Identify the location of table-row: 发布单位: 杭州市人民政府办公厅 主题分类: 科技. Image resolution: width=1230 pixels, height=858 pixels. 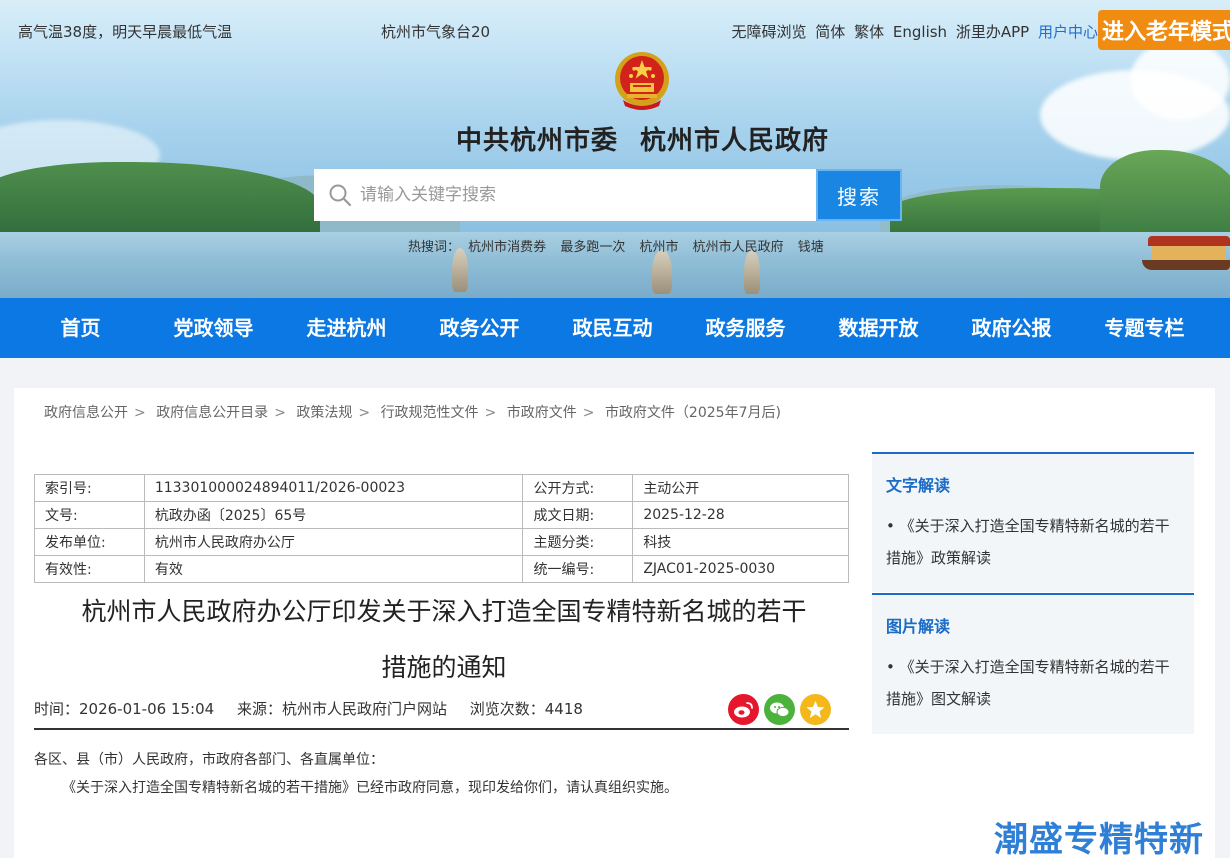
(441, 542).